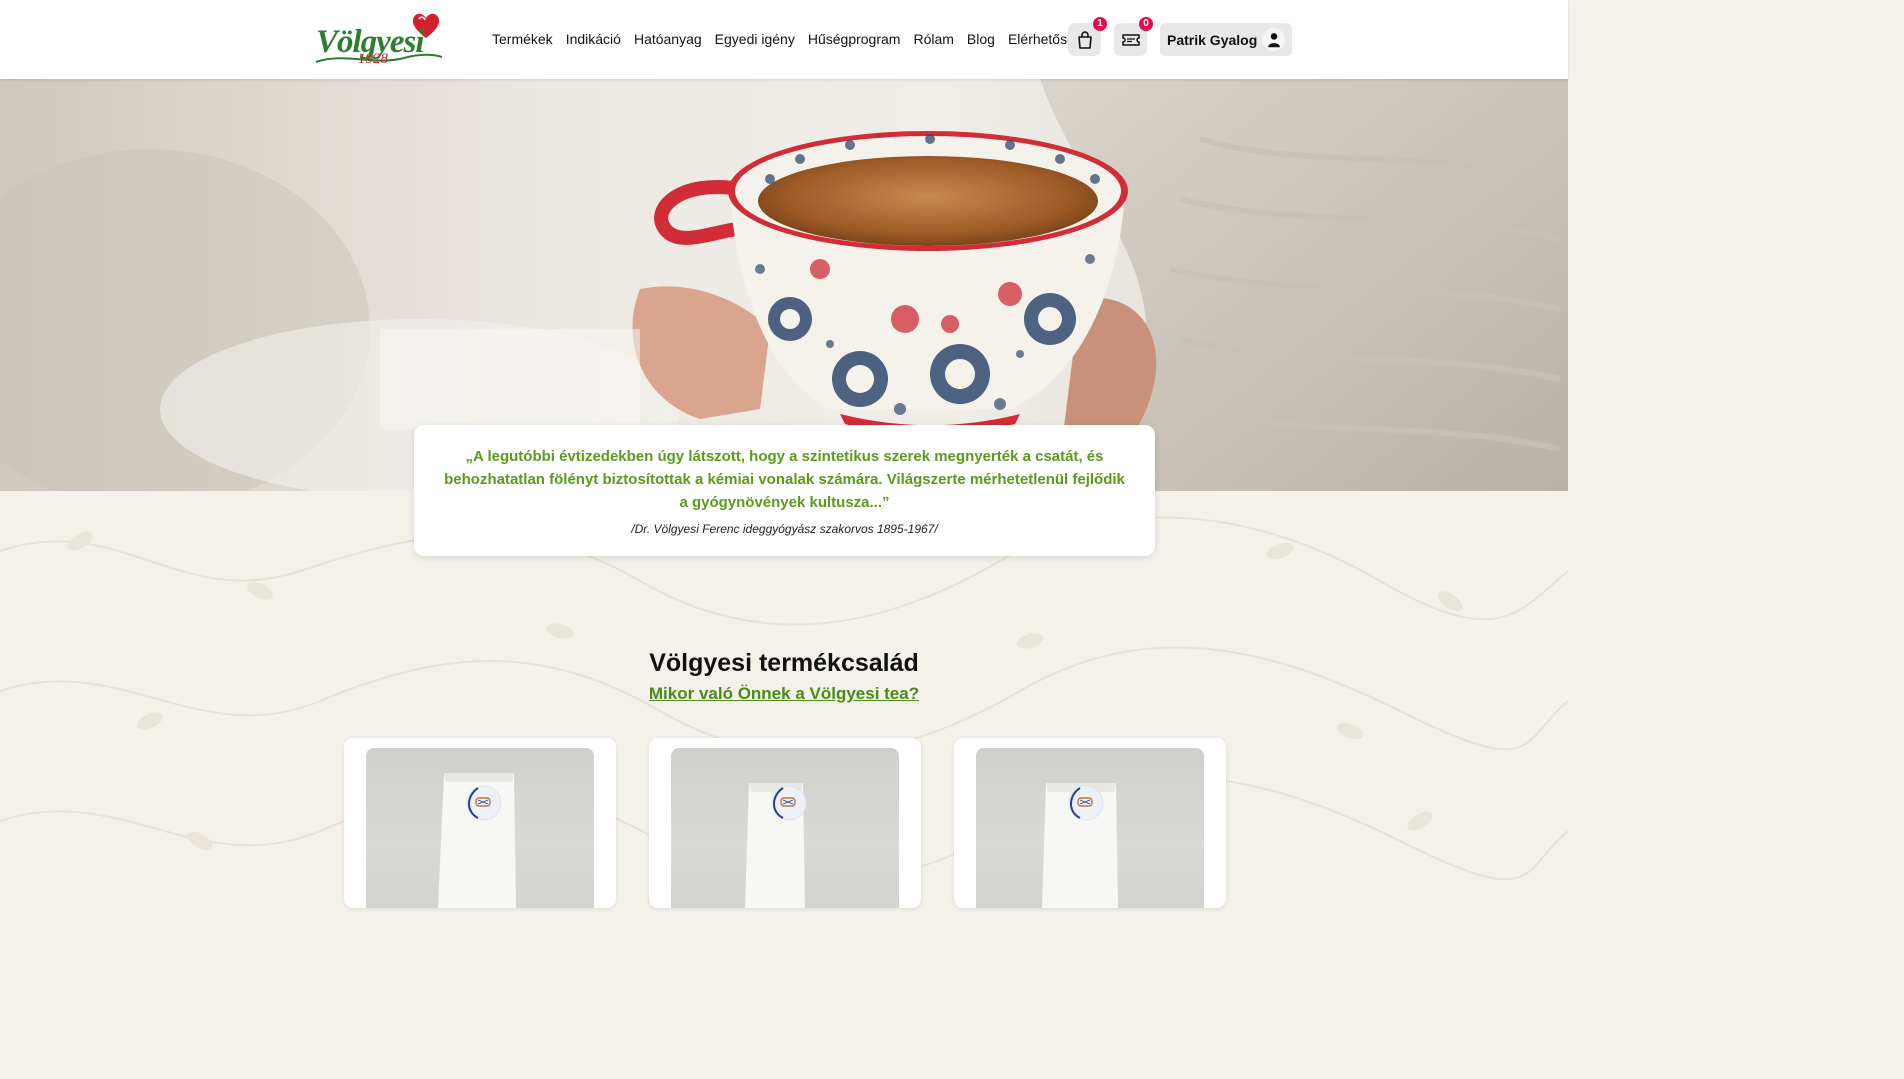 The image size is (1904, 1079). Describe the element at coordinates (379, 40) in the screenshot. I see `brand-logo: Völgyesi 1928` at that location.